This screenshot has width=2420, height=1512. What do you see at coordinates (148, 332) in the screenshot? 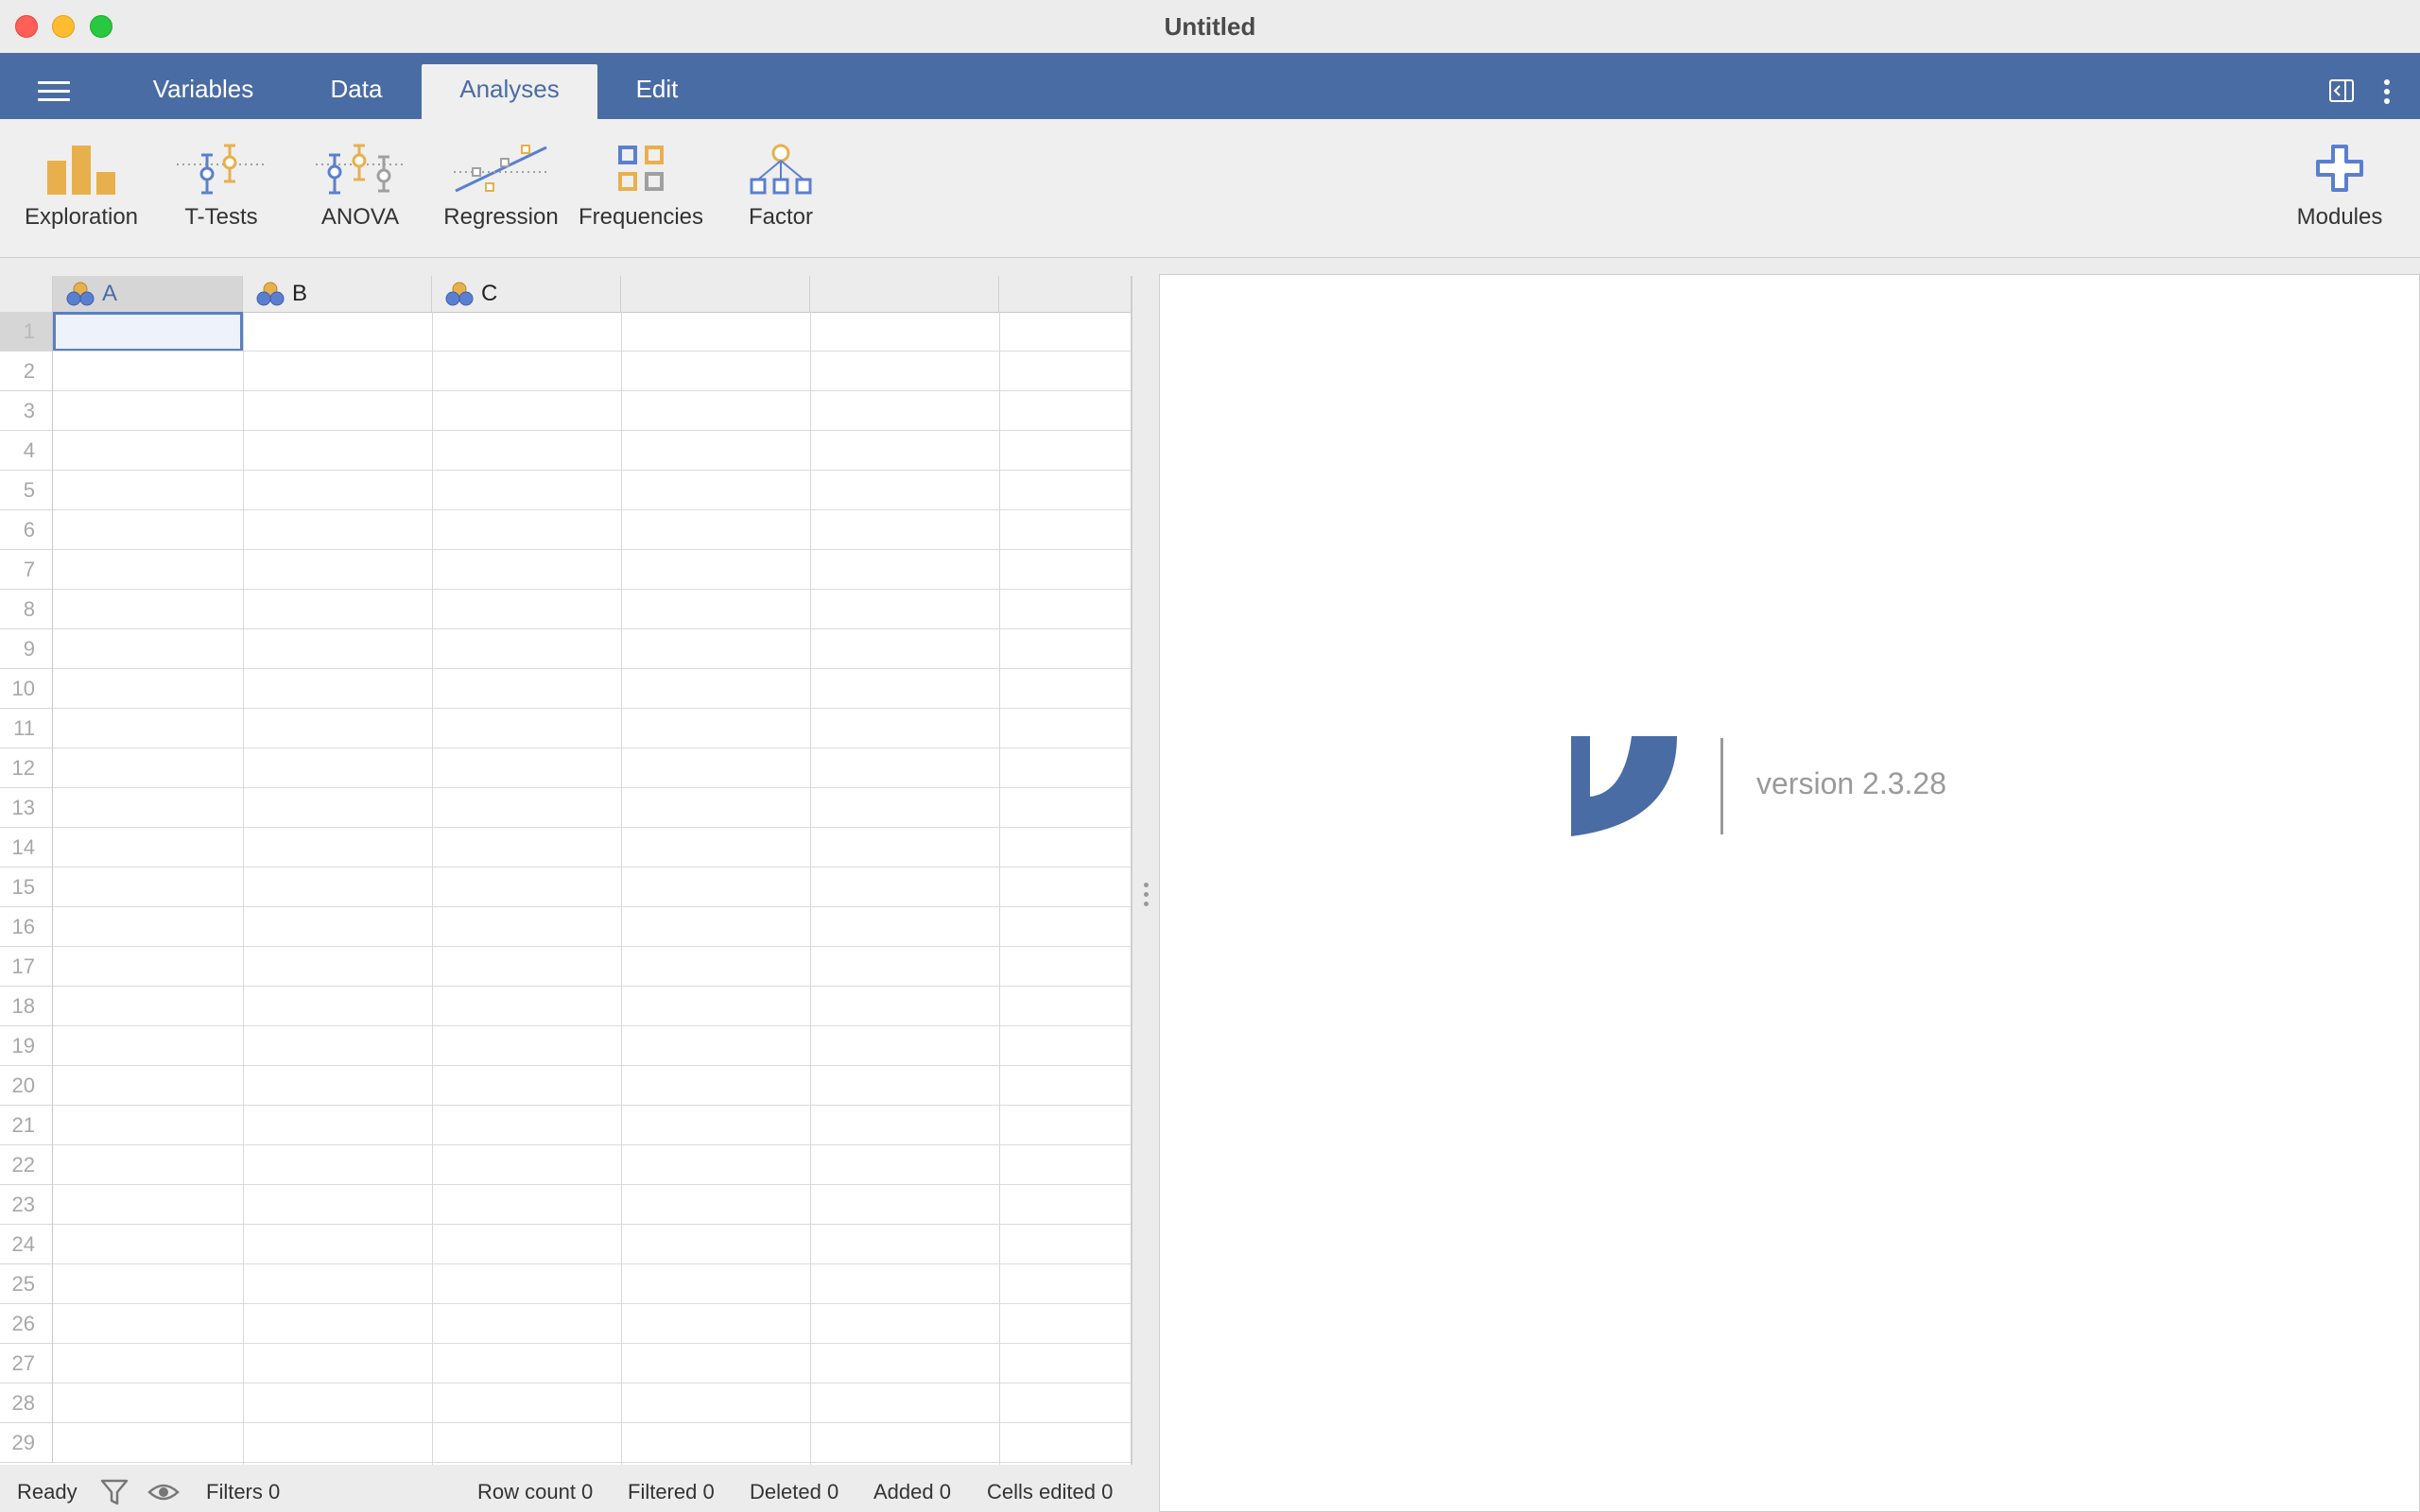
I see `selected-cell` at bounding box center [148, 332].